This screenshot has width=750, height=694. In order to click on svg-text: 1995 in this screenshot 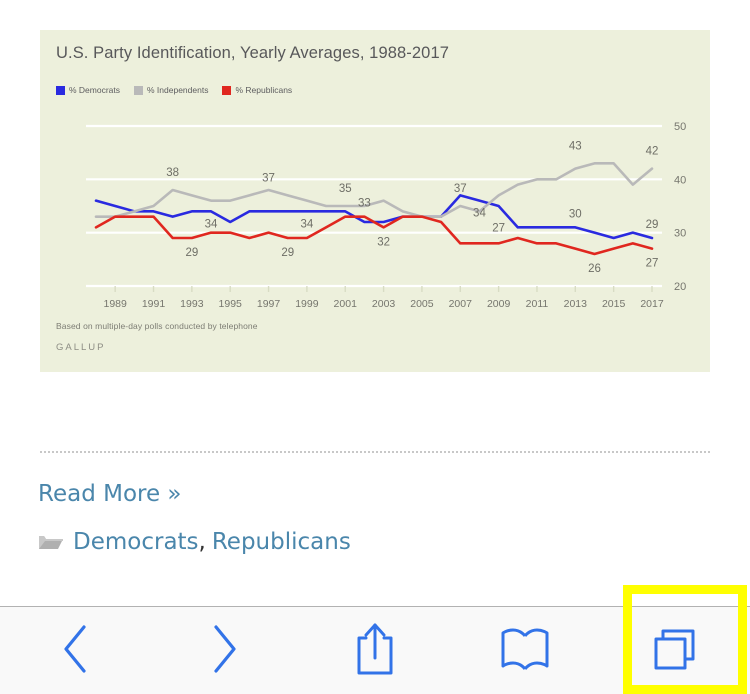, I will do `click(231, 304)`.